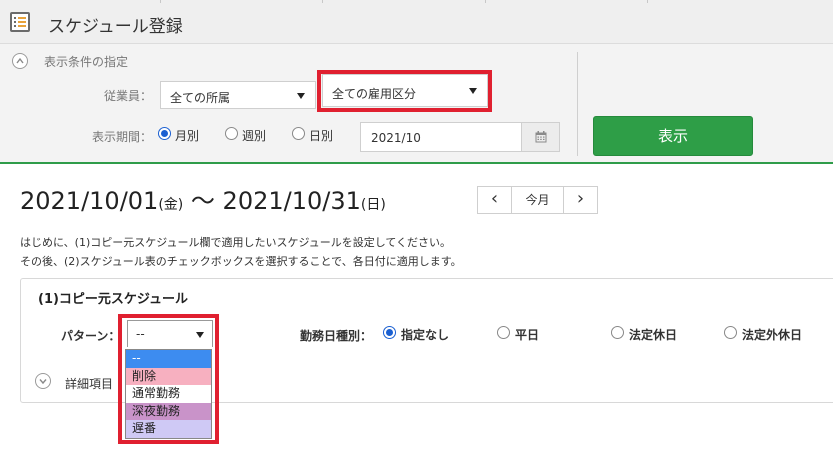  What do you see at coordinates (673, 136) in the screenshot?
I see `show-button: 表示` at bounding box center [673, 136].